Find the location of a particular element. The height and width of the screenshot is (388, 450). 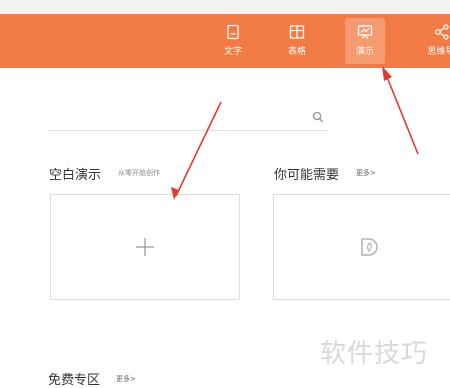

free-more-link: 更多> is located at coordinates (126, 379).